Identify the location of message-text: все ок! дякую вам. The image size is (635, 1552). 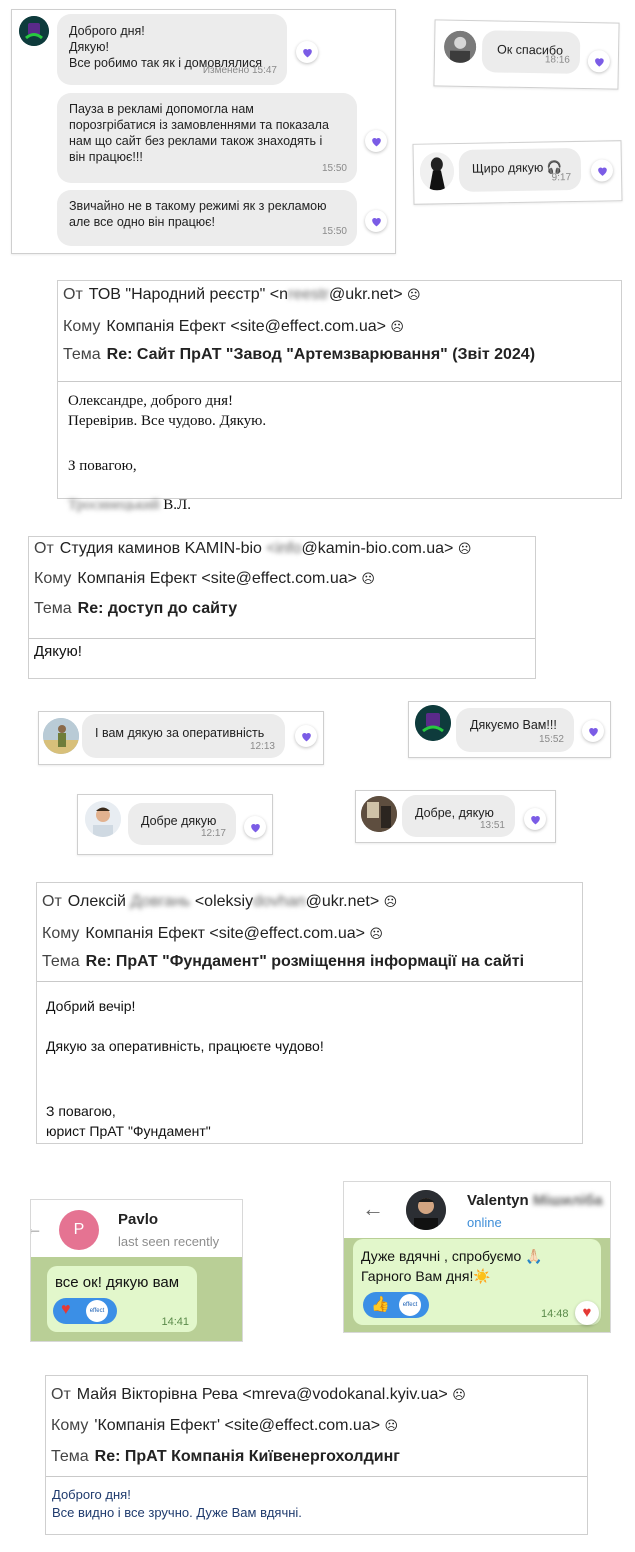
(117, 1282).